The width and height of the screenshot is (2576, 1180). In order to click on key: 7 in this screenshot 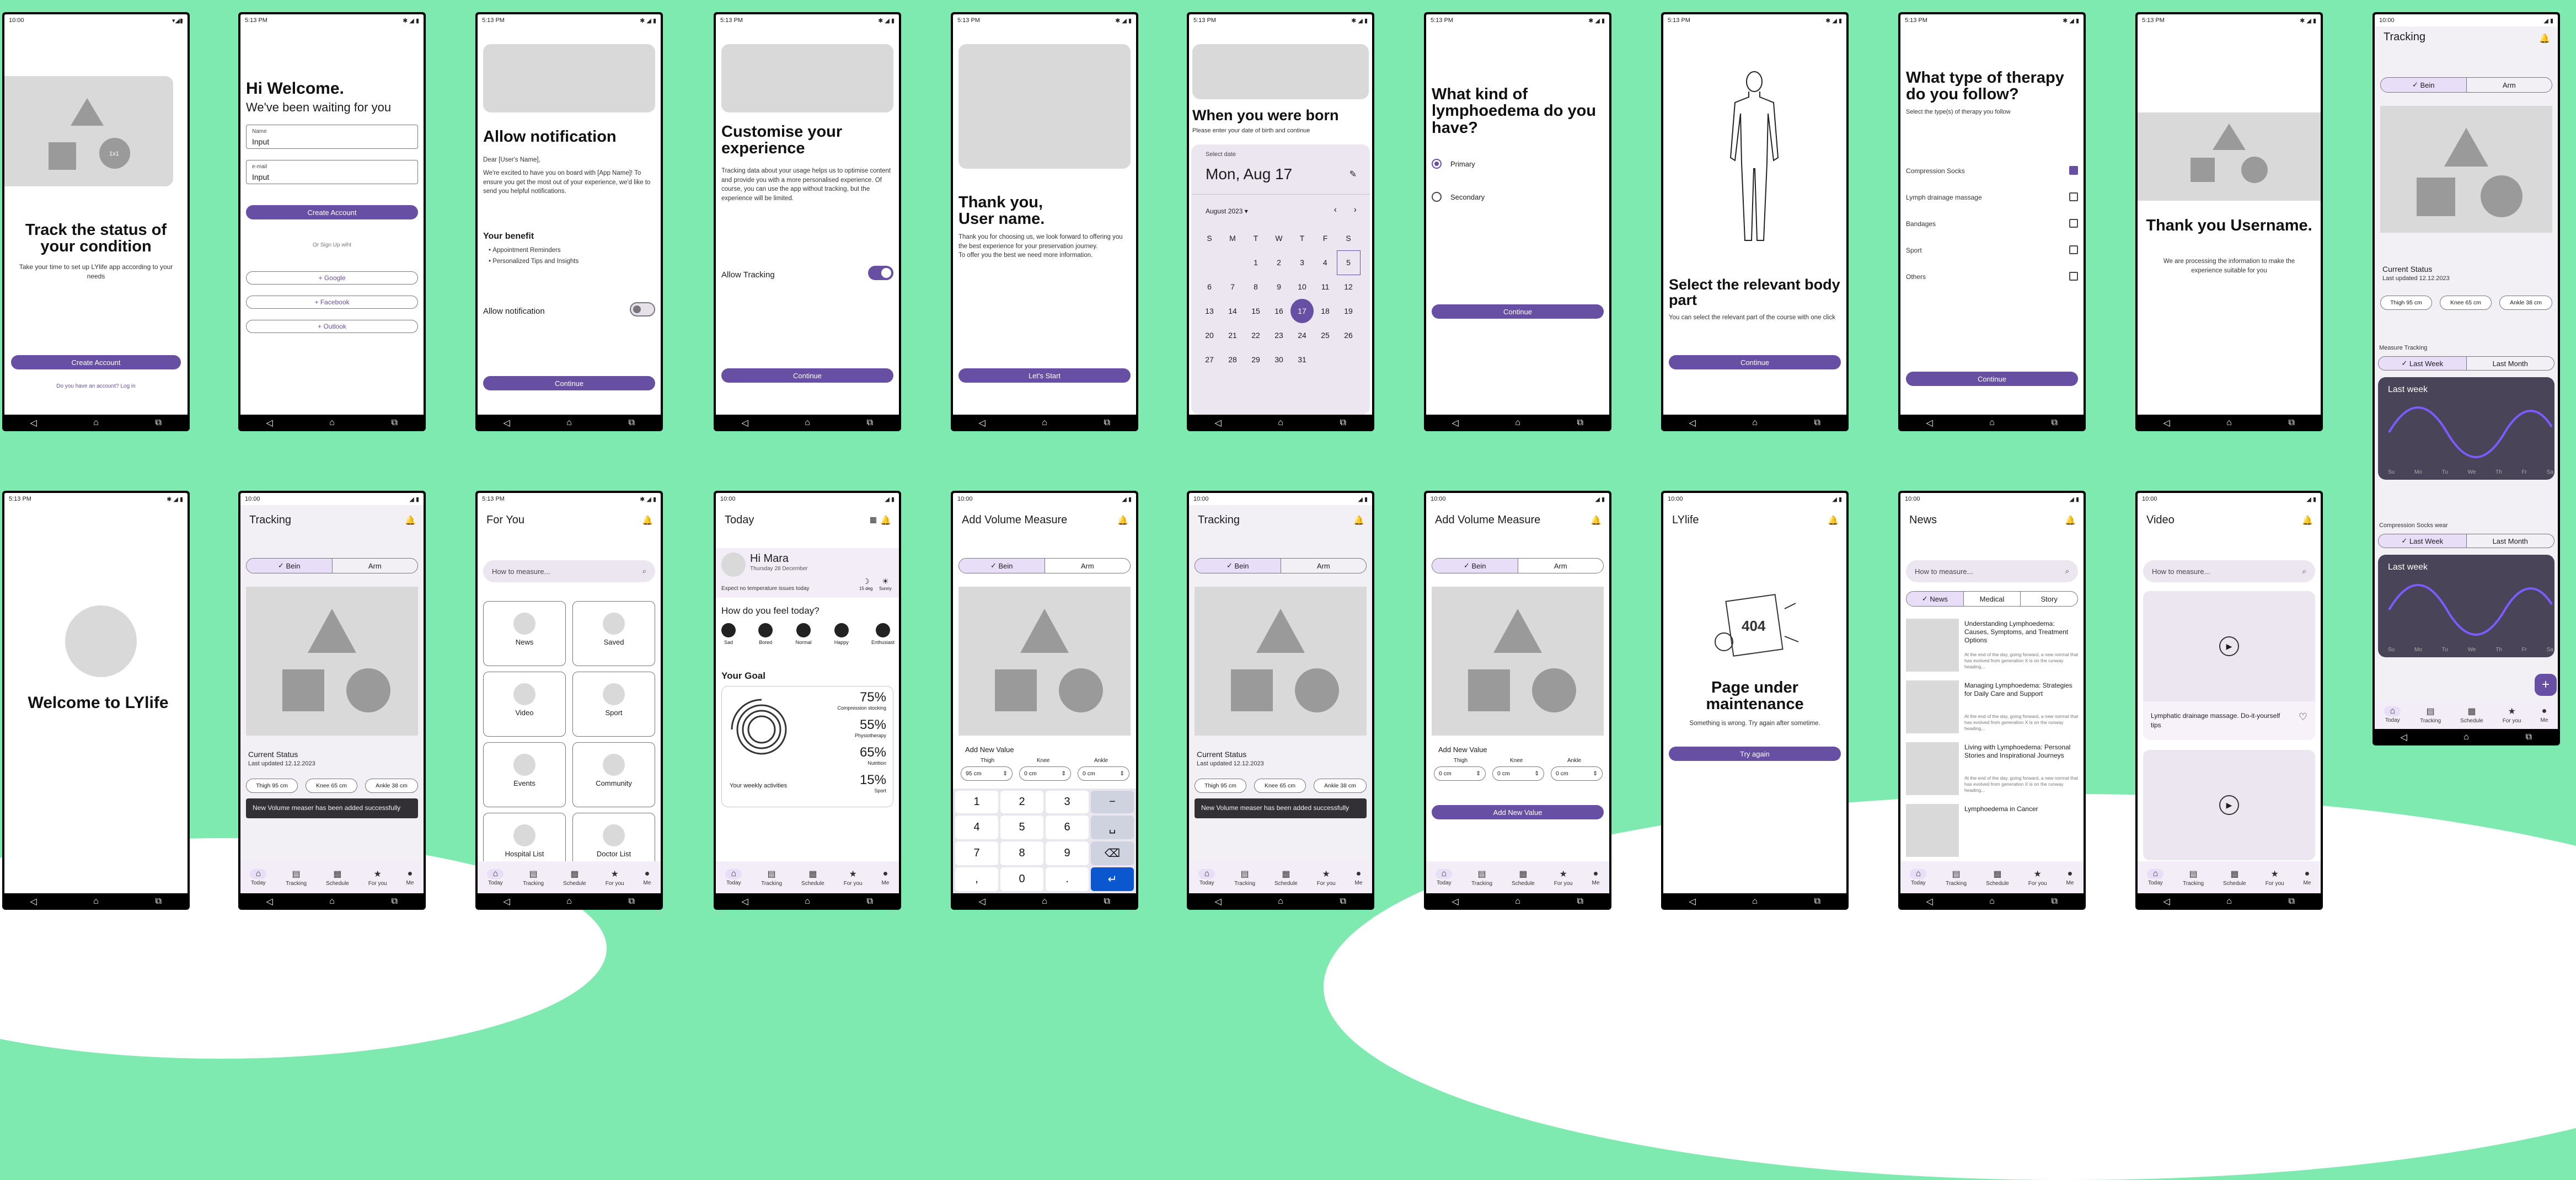, I will do `click(976, 853)`.